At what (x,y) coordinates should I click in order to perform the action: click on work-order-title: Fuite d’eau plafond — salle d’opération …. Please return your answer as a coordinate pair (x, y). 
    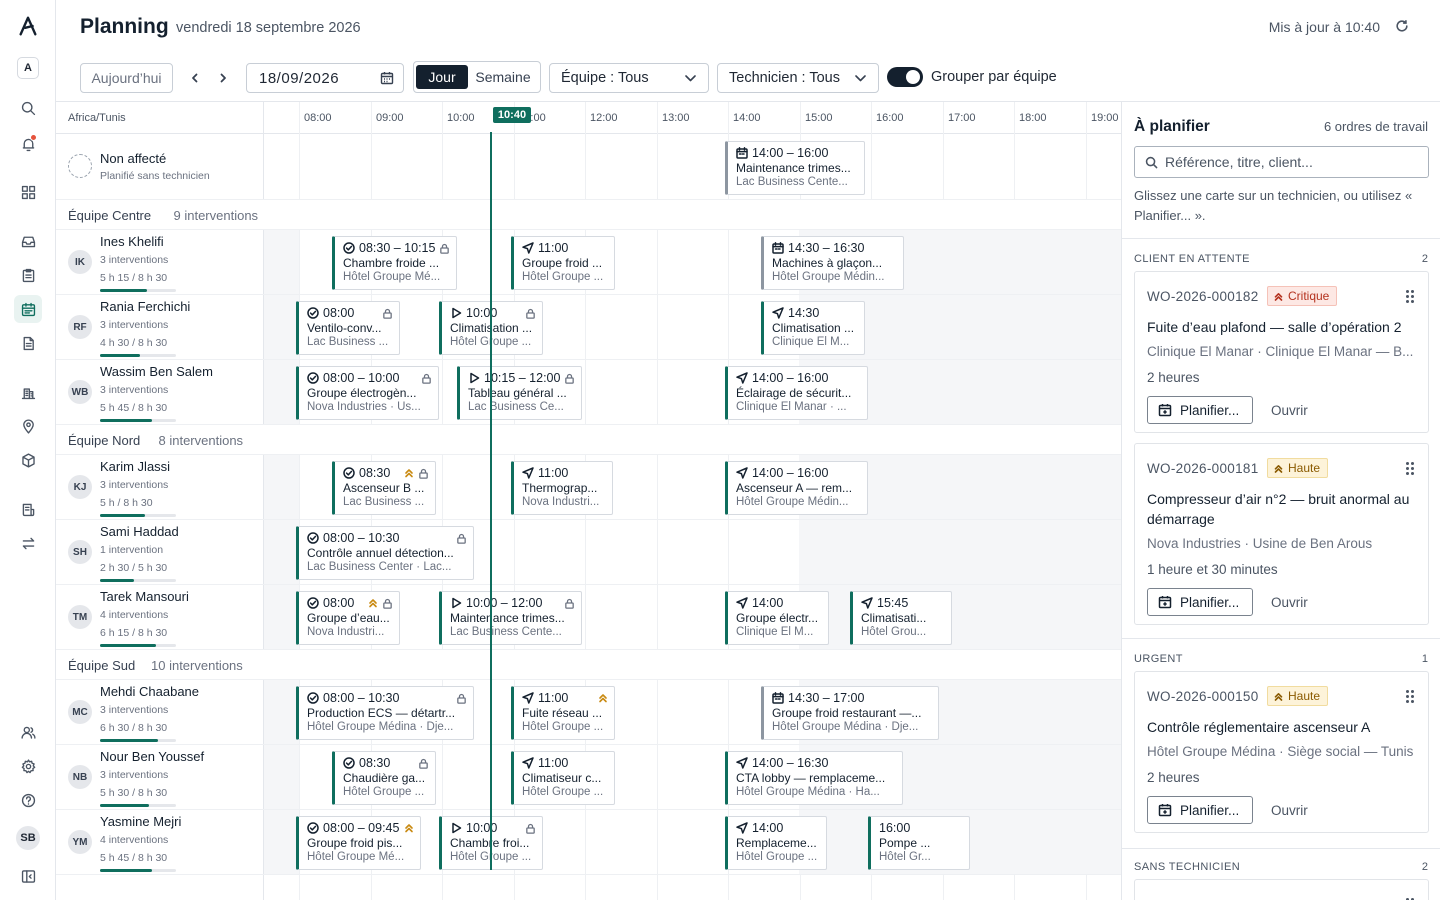
    Looking at the image, I should click on (1274, 327).